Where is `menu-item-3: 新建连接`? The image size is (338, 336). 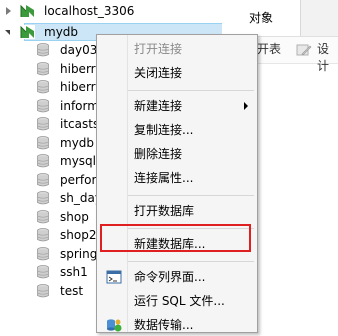
menu-item-3: 新建连接 is located at coordinates (177, 106).